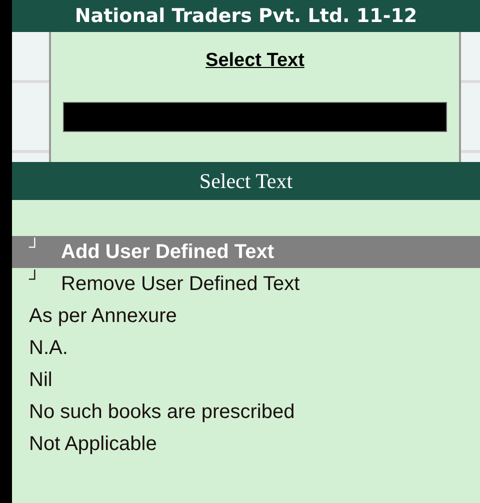 The image size is (480, 503). What do you see at coordinates (246, 380) in the screenshot?
I see `list-item: Nil` at bounding box center [246, 380].